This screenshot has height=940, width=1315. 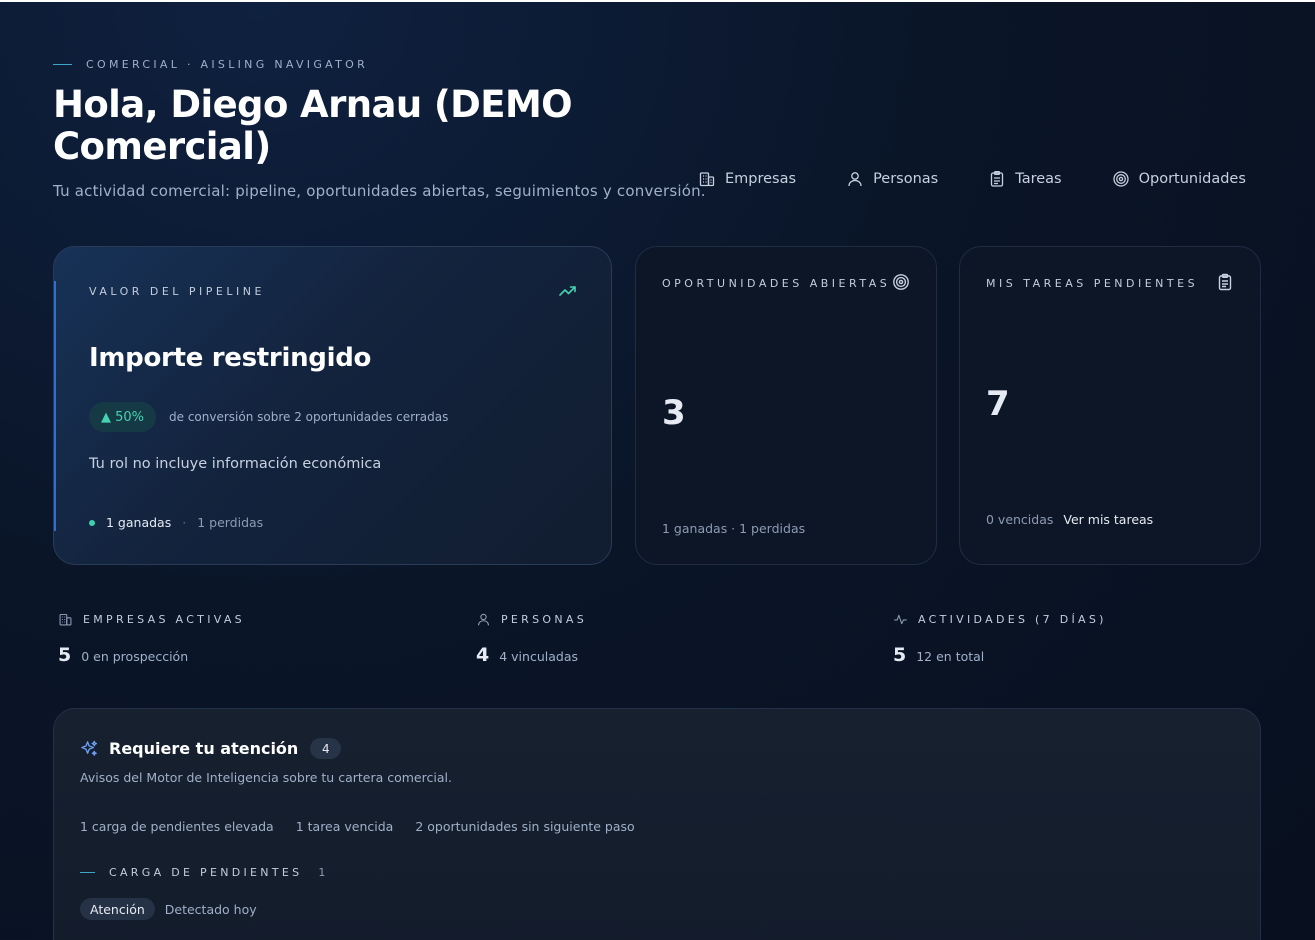 What do you see at coordinates (1000, 639) in the screenshot?
I see `stat-actividades: ACTIVIDADES (7 DÍAS) 5 12 en total` at bounding box center [1000, 639].